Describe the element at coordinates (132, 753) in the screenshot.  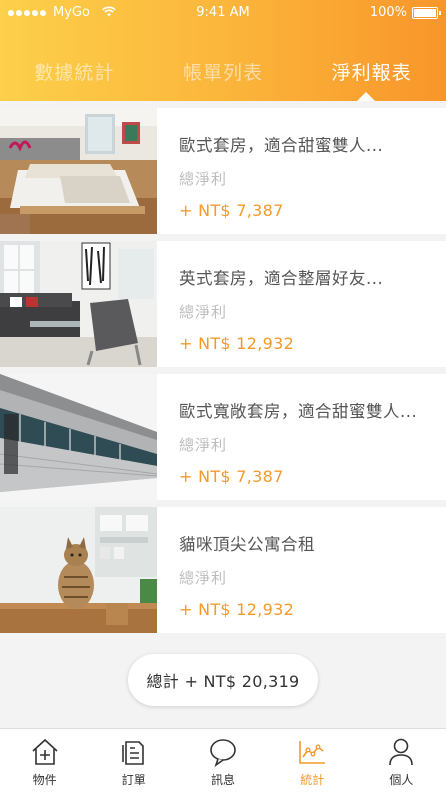
I see `document-icon` at that location.